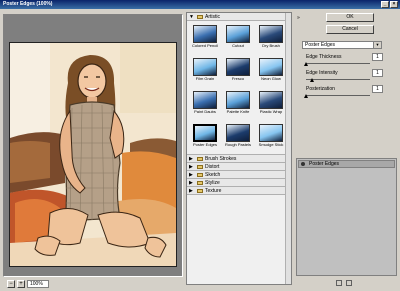  Describe the element at coordinates (350, 17) in the screenshot. I see `ok-button: OK` at that location.